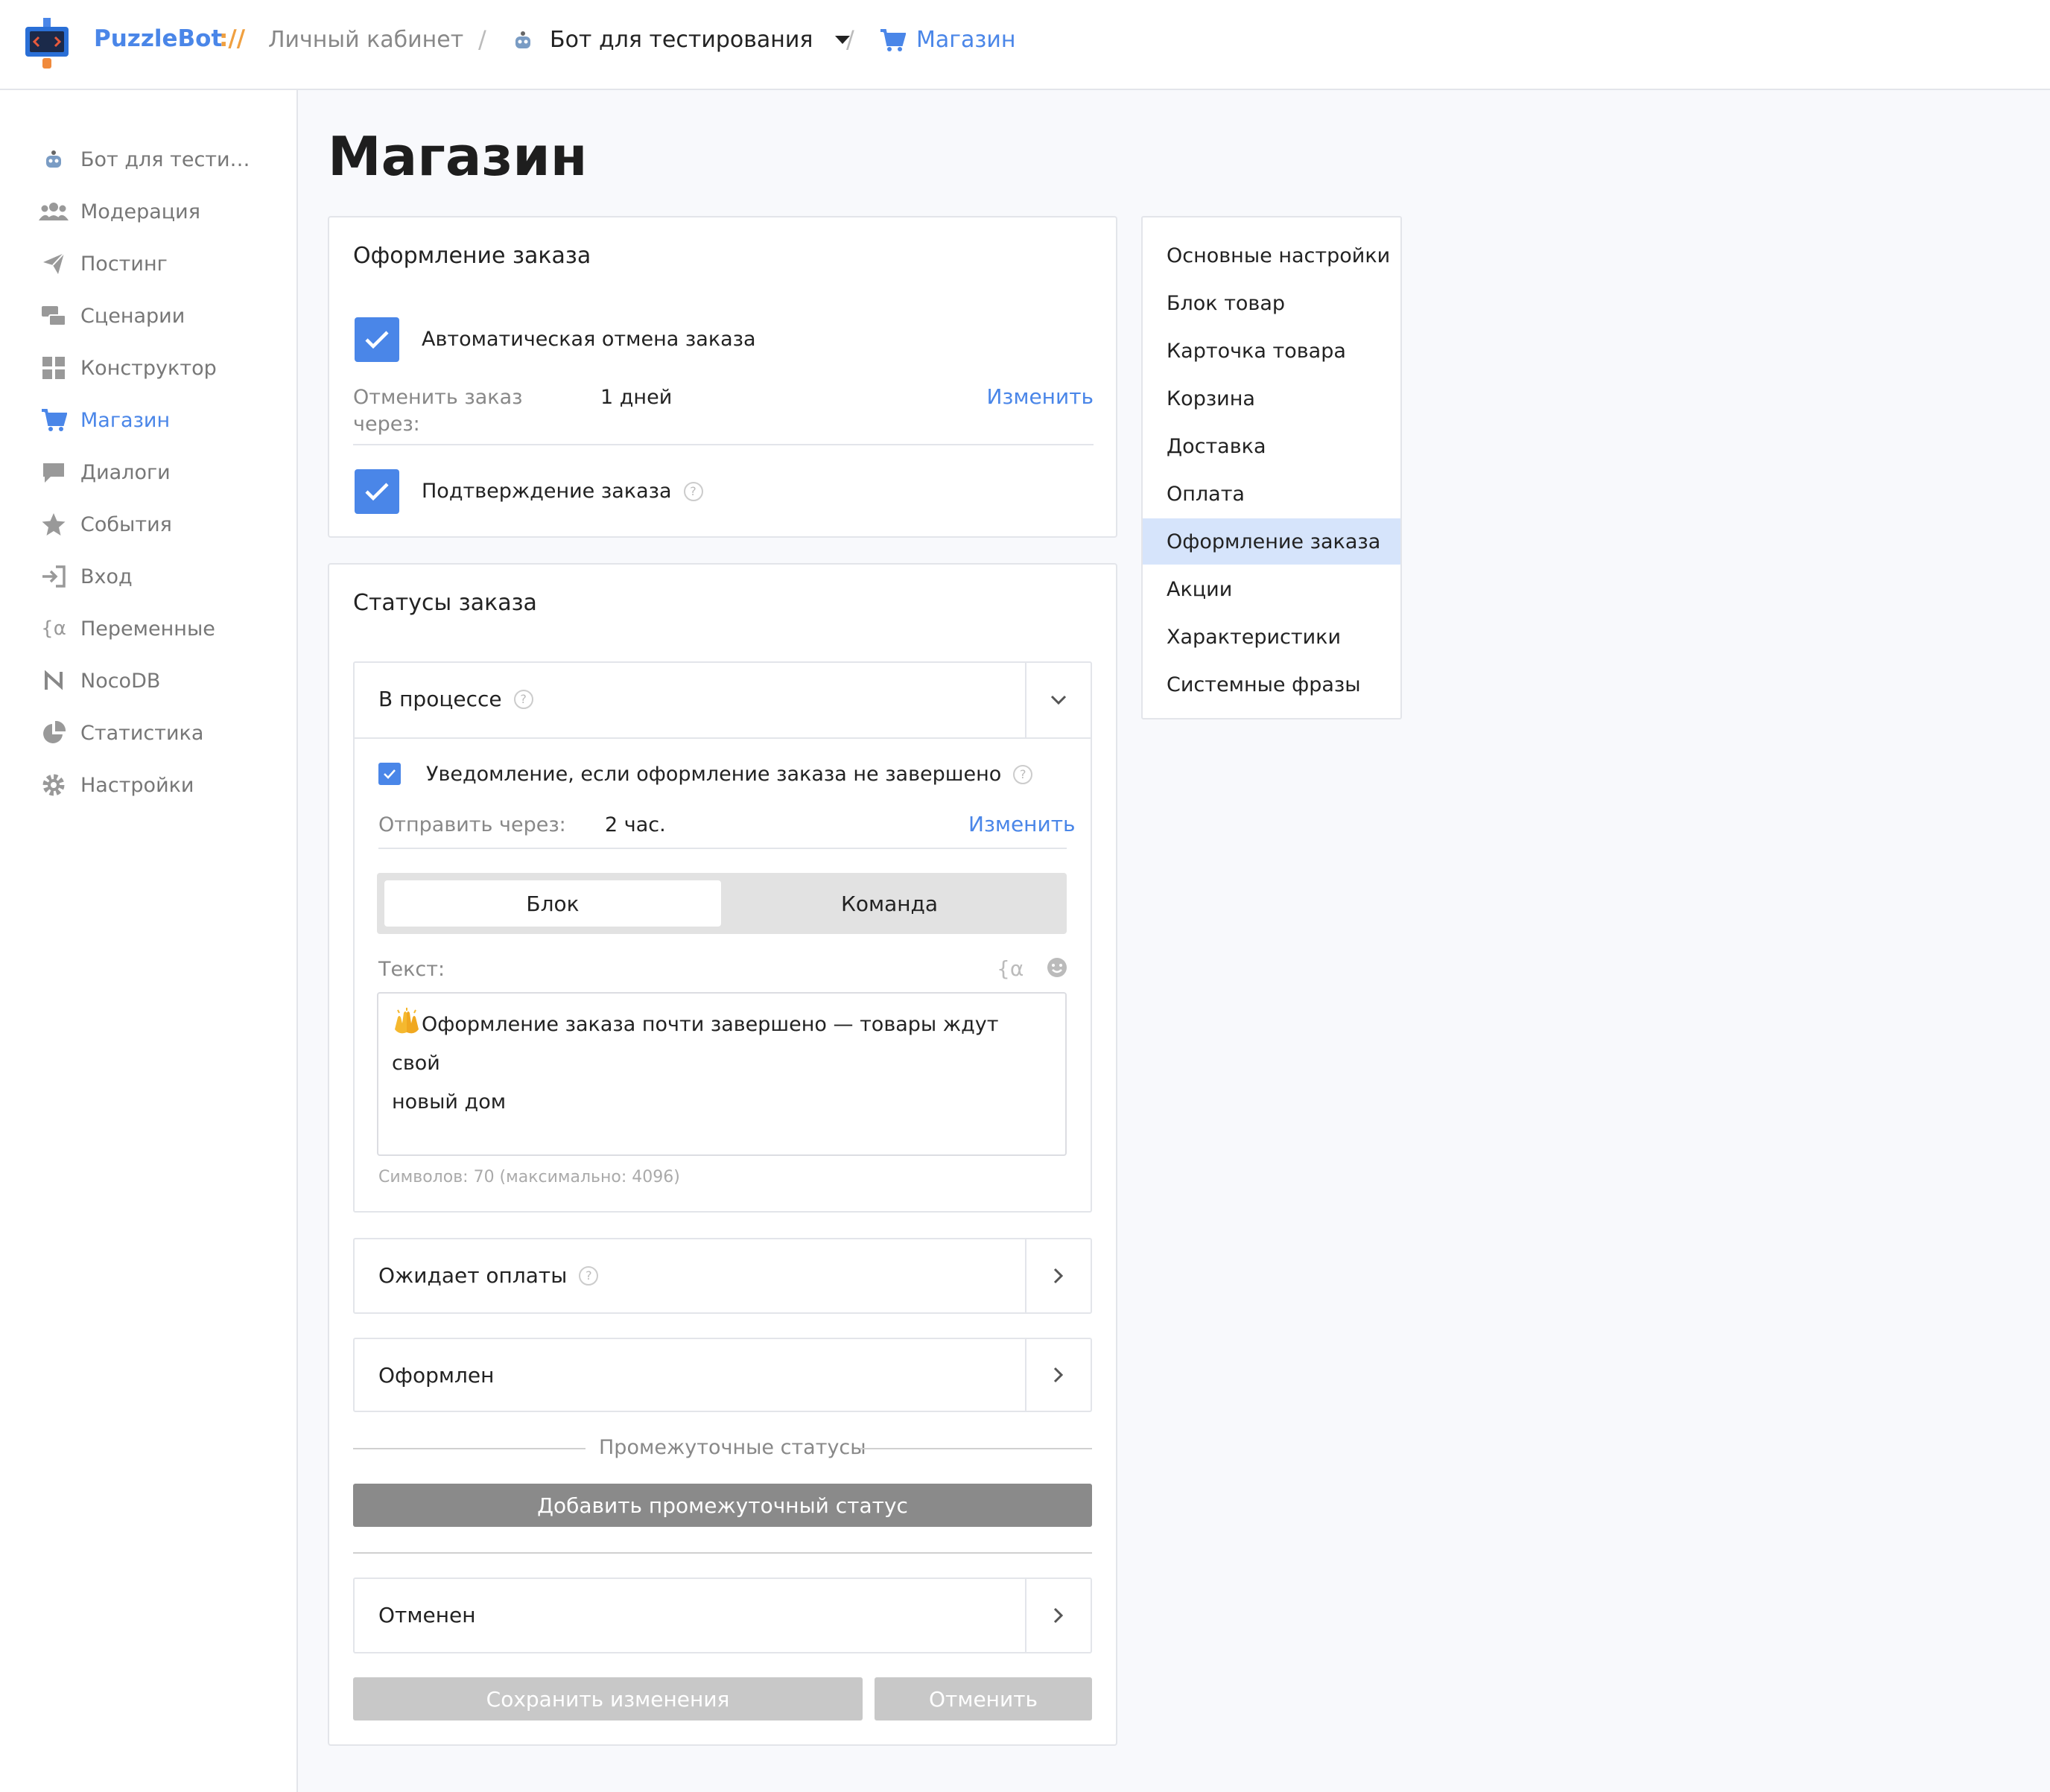 This screenshot has height=1792, width=2050. What do you see at coordinates (1272, 685) in the screenshot?
I see `nav-item-system-phrases: Системные фразы` at bounding box center [1272, 685].